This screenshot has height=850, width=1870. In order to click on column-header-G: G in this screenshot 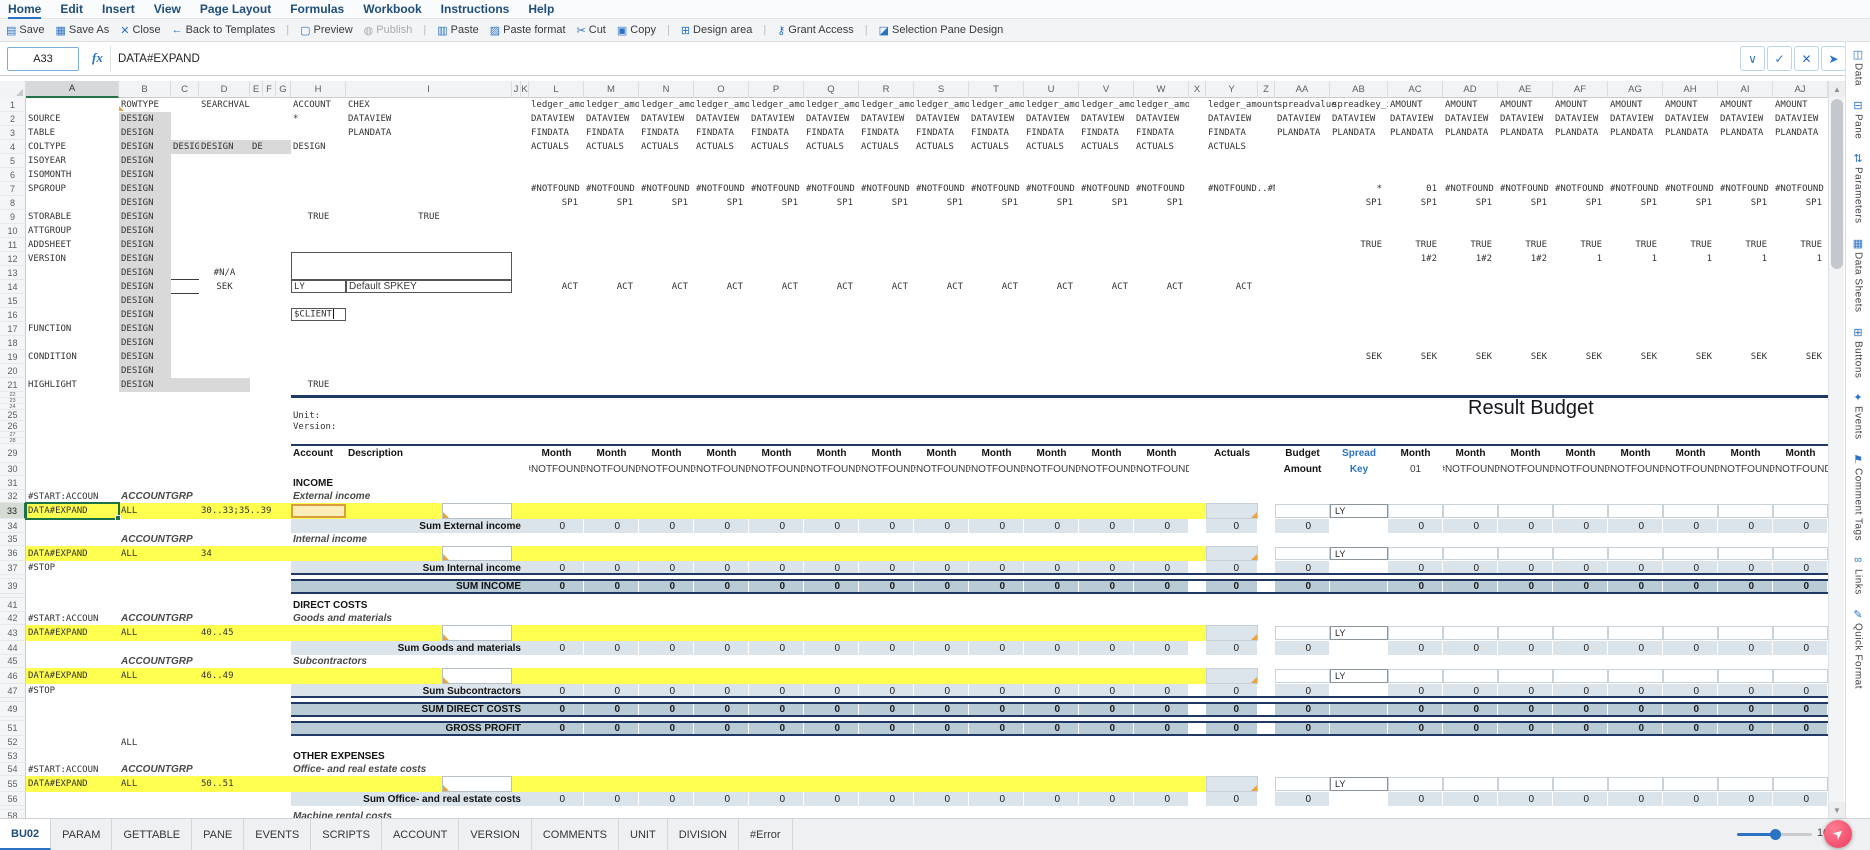, I will do `click(283, 89)`.